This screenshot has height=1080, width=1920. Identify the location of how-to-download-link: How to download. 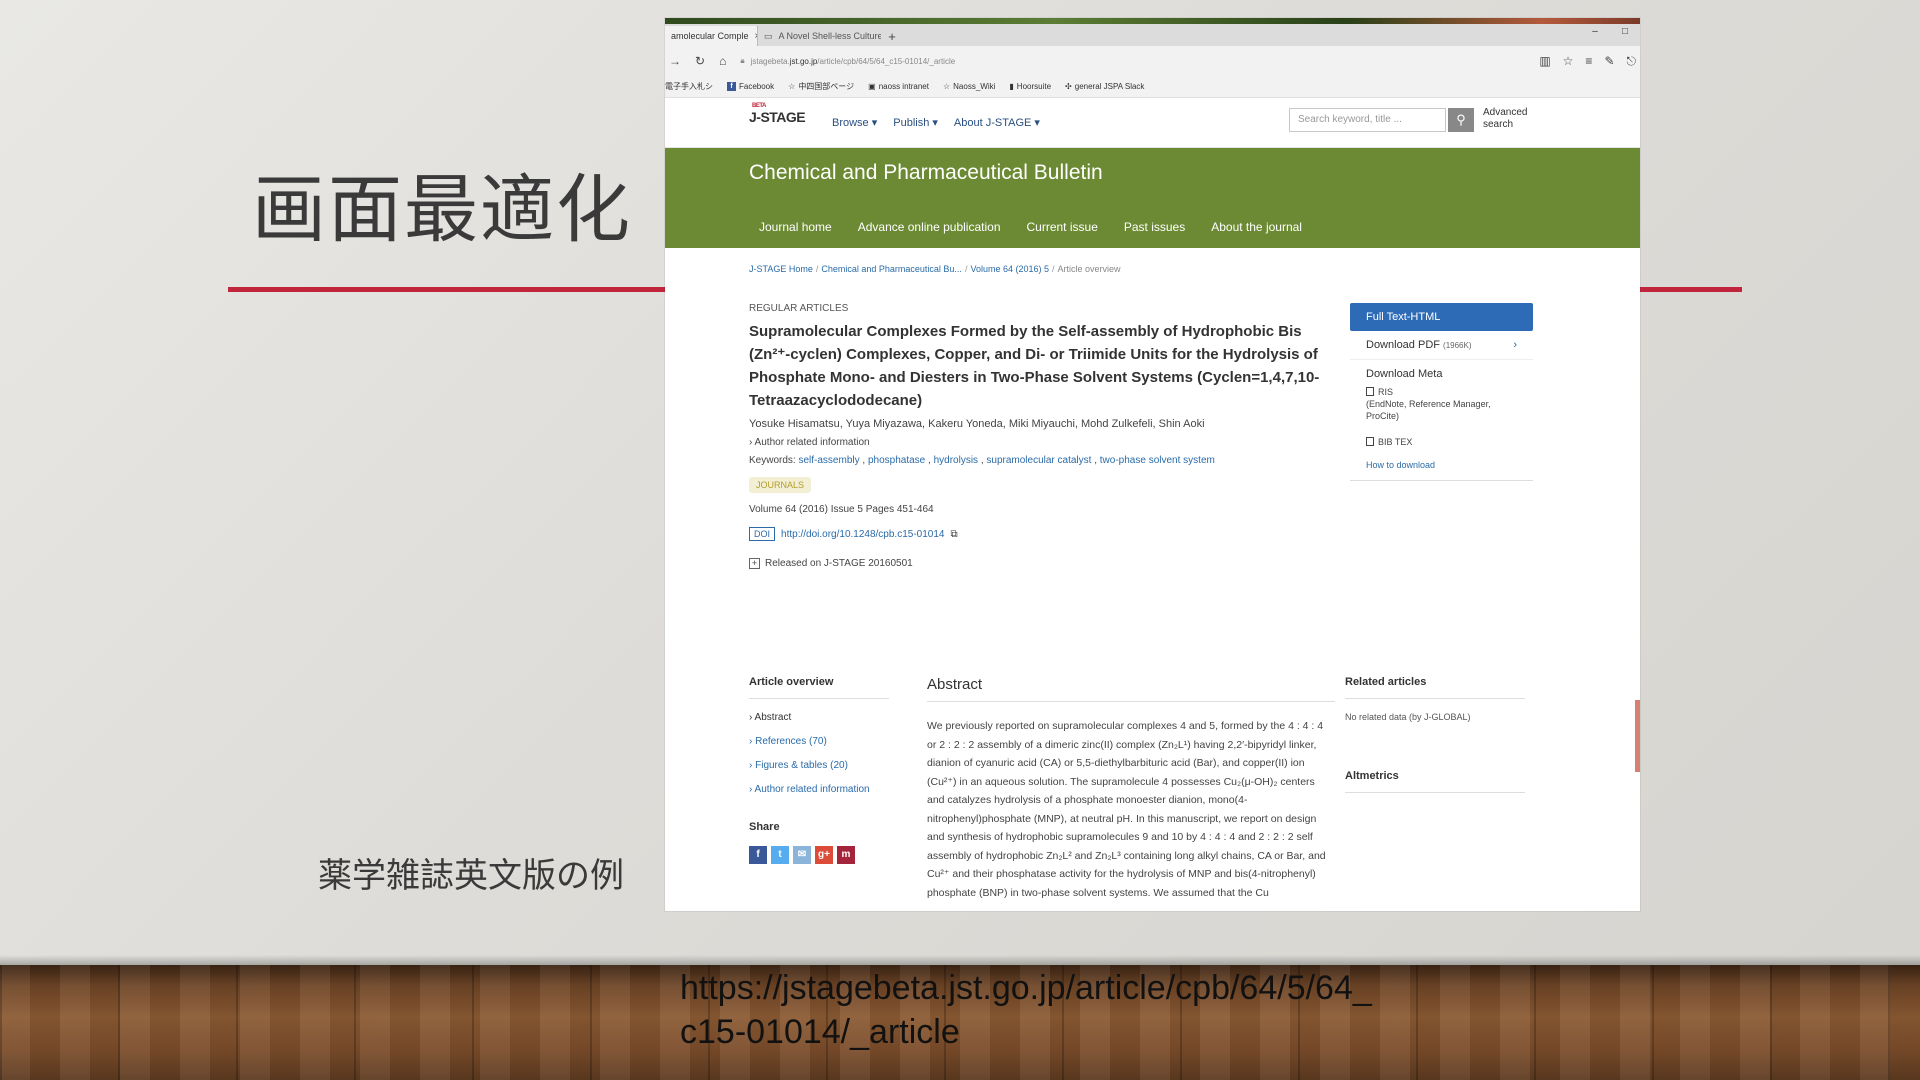
(1441, 464).